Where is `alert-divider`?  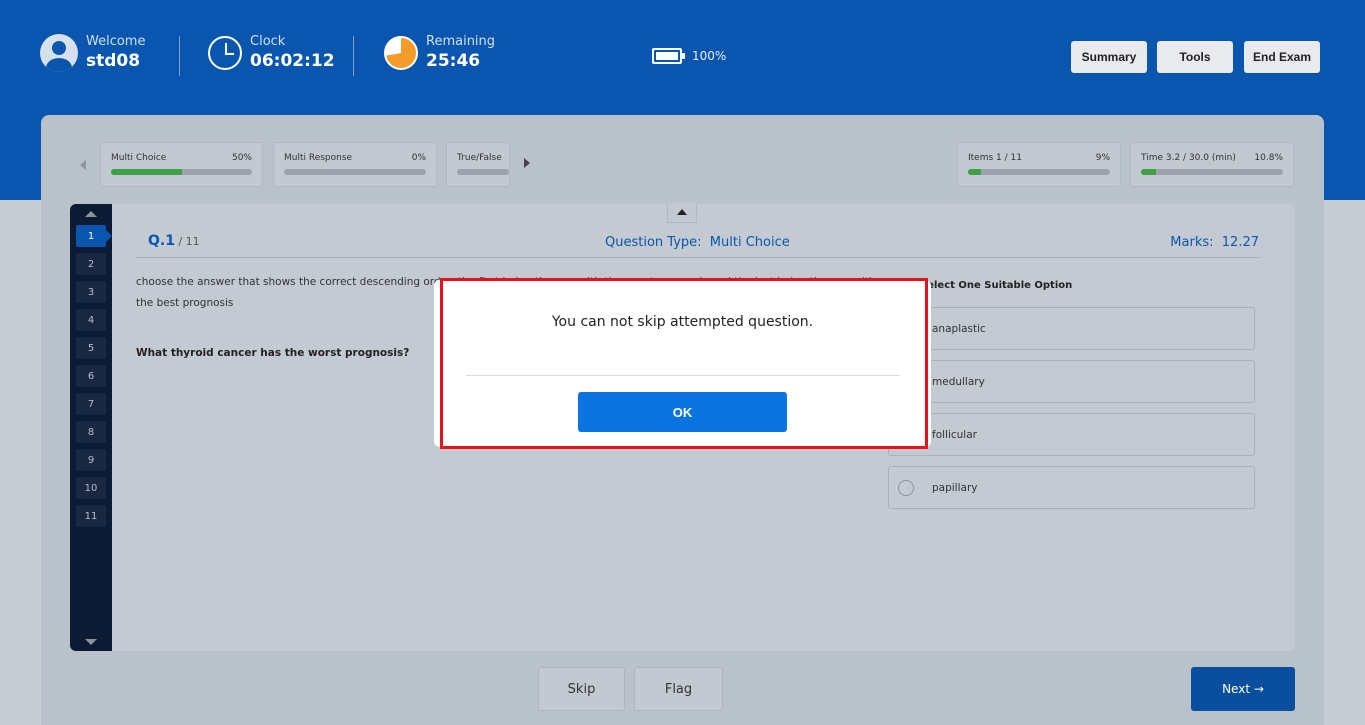
alert-divider is located at coordinates (683, 375).